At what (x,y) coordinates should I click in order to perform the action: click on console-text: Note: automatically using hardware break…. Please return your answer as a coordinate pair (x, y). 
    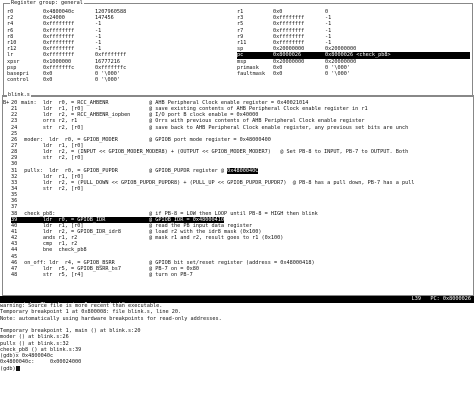
    Looking at the image, I should click on (111, 318).